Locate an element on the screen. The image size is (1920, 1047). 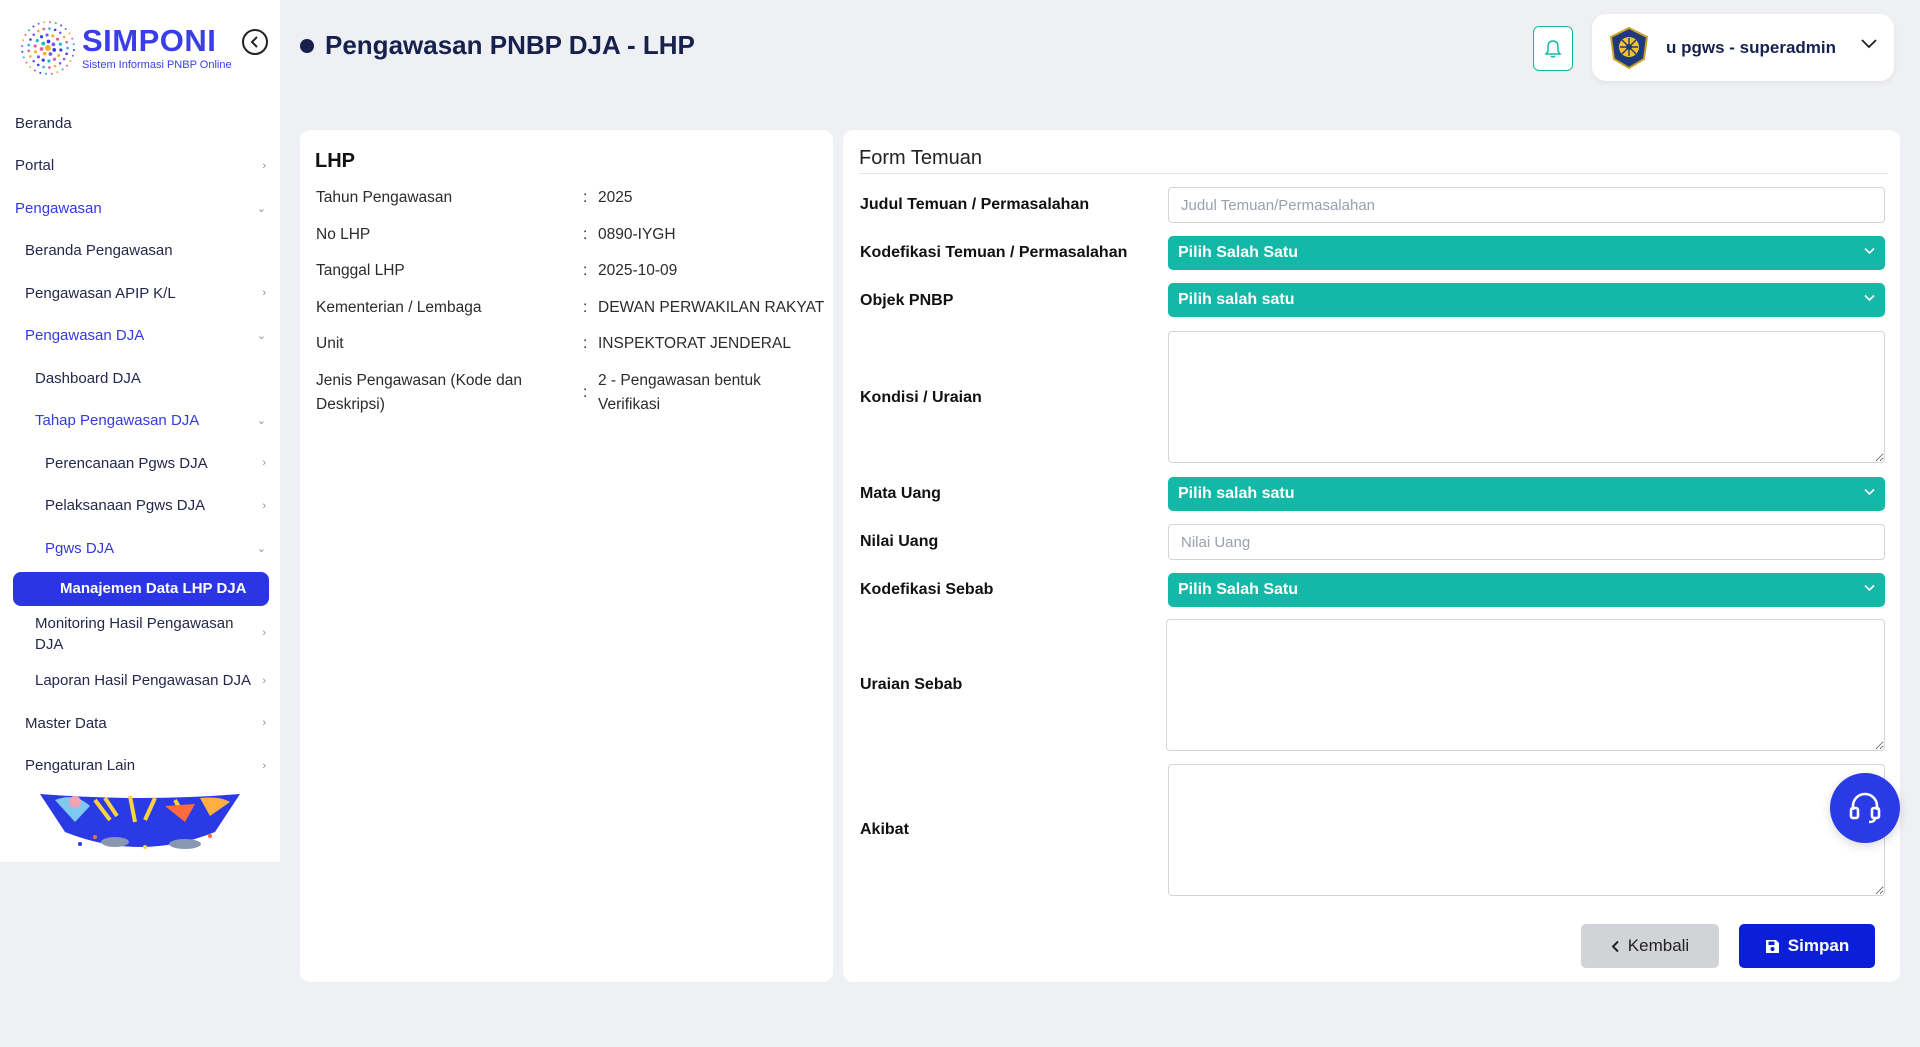
sidebar-item-beranda: Beranda is located at coordinates (140, 123).